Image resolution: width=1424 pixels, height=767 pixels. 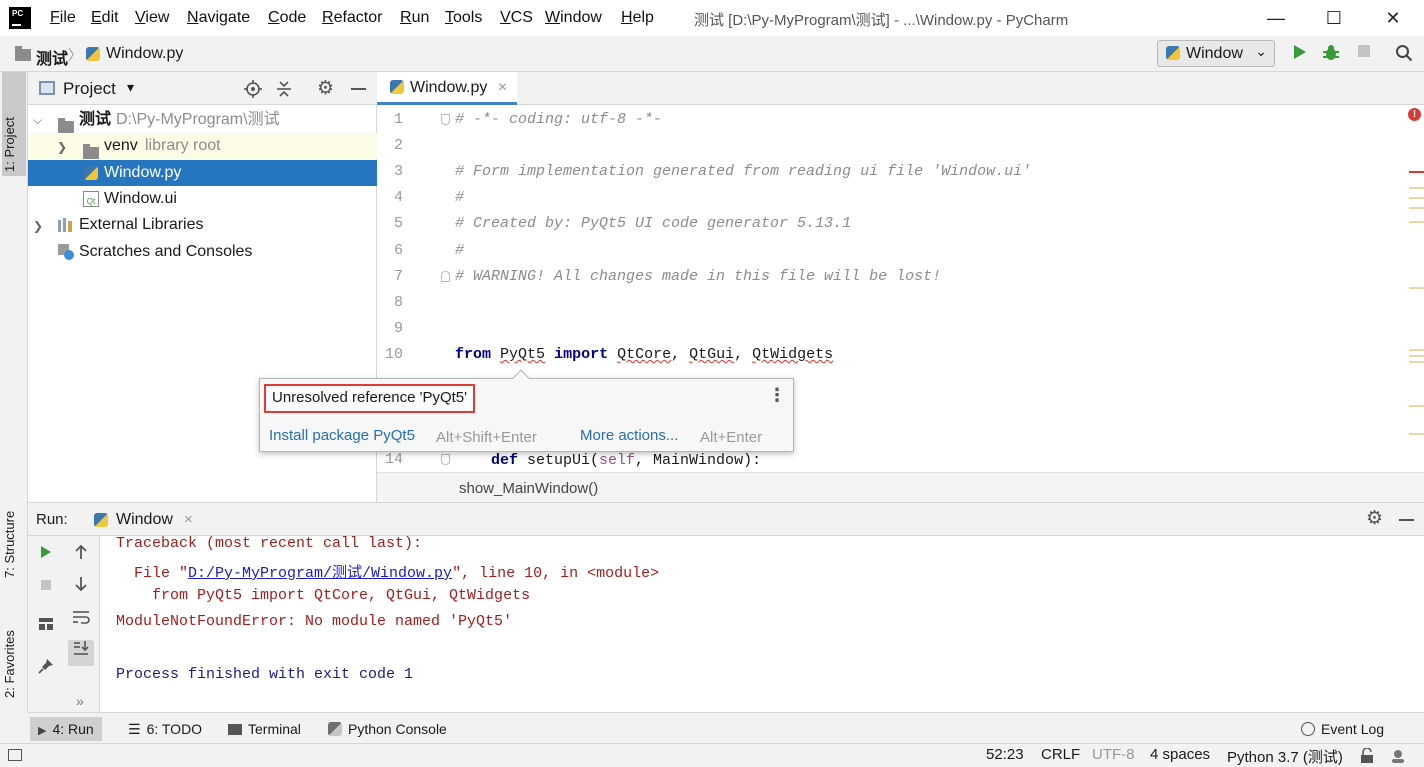 What do you see at coordinates (1300, 54) in the screenshot?
I see `run-button` at bounding box center [1300, 54].